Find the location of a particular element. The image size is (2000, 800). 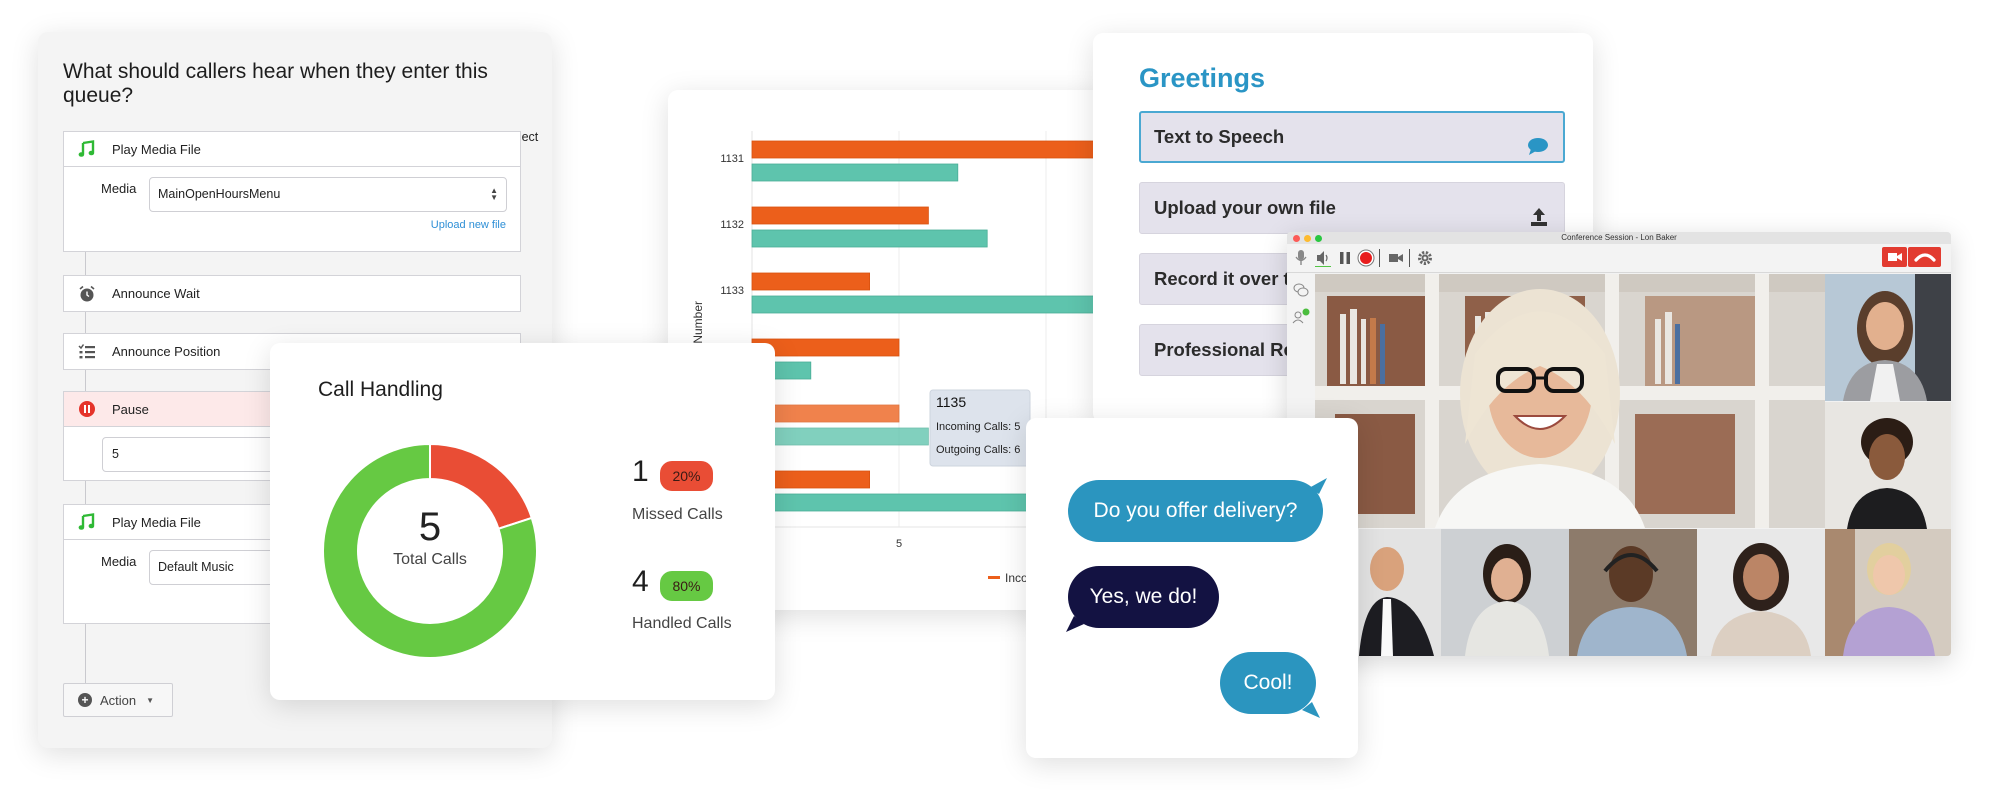

y-tick-label: 1133 is located at coordinates (732, 291).